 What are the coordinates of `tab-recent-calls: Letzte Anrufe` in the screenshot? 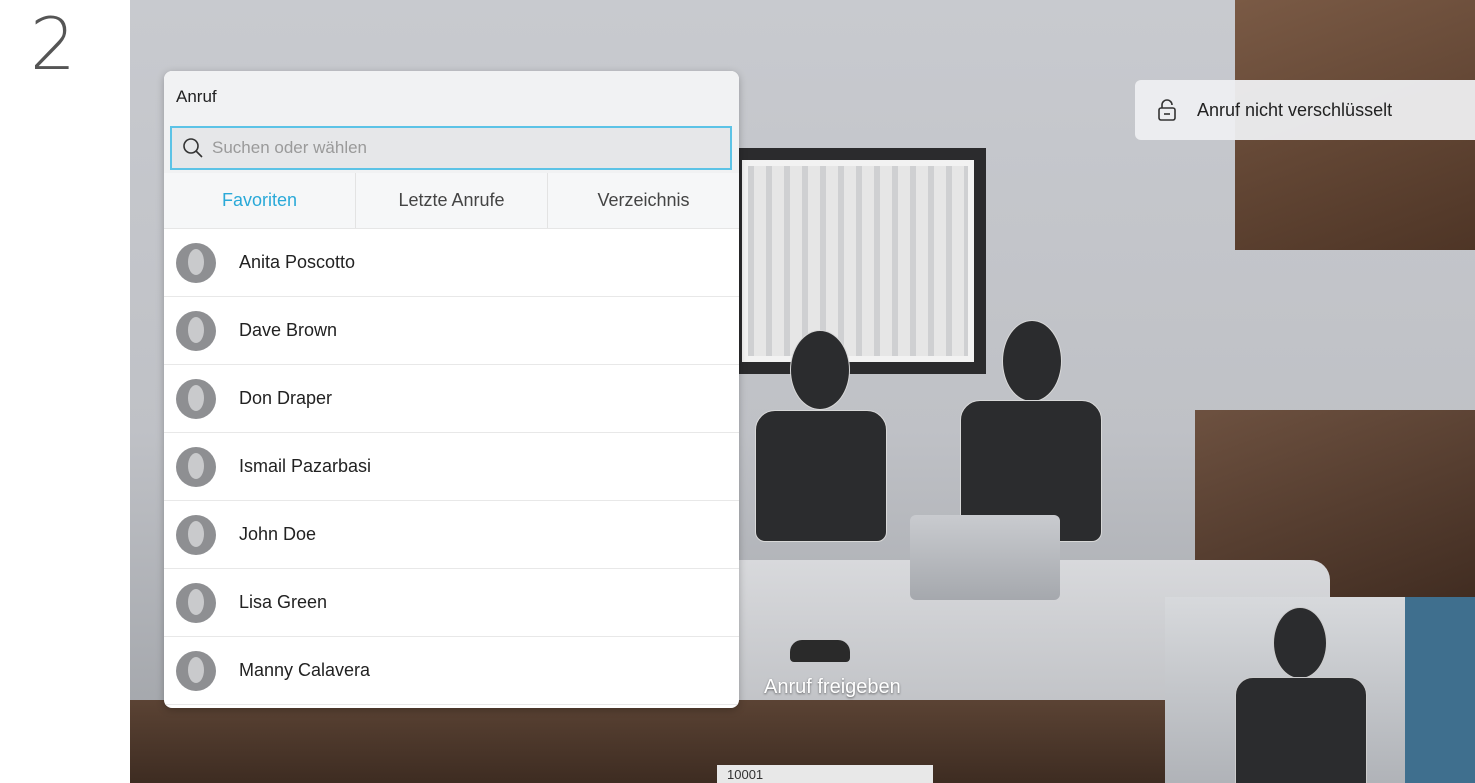 It's located at (452, 200).